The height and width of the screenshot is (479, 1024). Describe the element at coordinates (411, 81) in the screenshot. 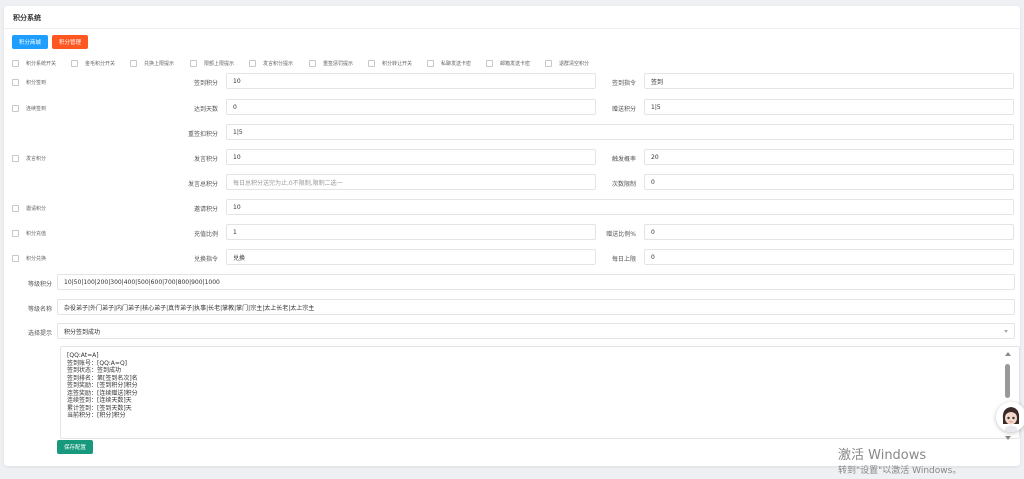

I see `checkin-points-input: 10` at that location.